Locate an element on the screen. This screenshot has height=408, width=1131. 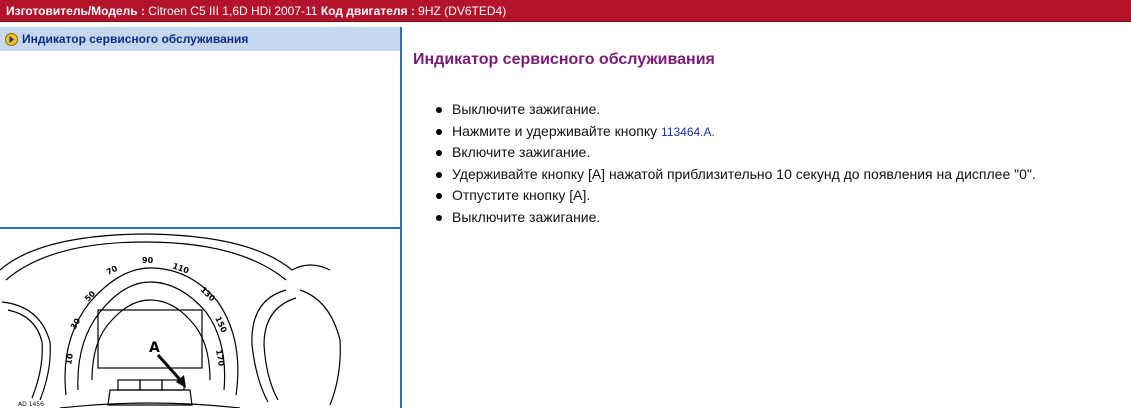
toc-item-label: Индикатор сервисного обслуживания is located at coordinates (135, 39).